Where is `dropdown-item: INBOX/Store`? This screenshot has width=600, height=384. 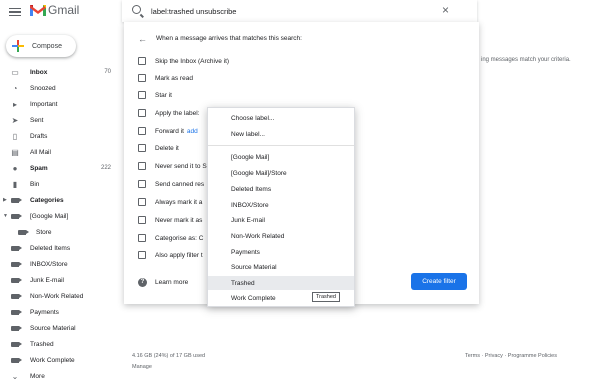
dropdown-item: INBOX/Store is located at coordinates (281, 205).